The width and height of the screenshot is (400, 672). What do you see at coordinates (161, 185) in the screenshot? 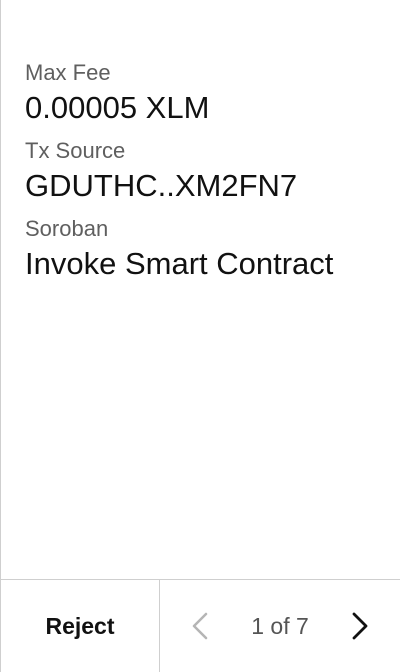
I see `tx-source-value: GDUTHC..XM2FN7` at bounding box center [161, 185].